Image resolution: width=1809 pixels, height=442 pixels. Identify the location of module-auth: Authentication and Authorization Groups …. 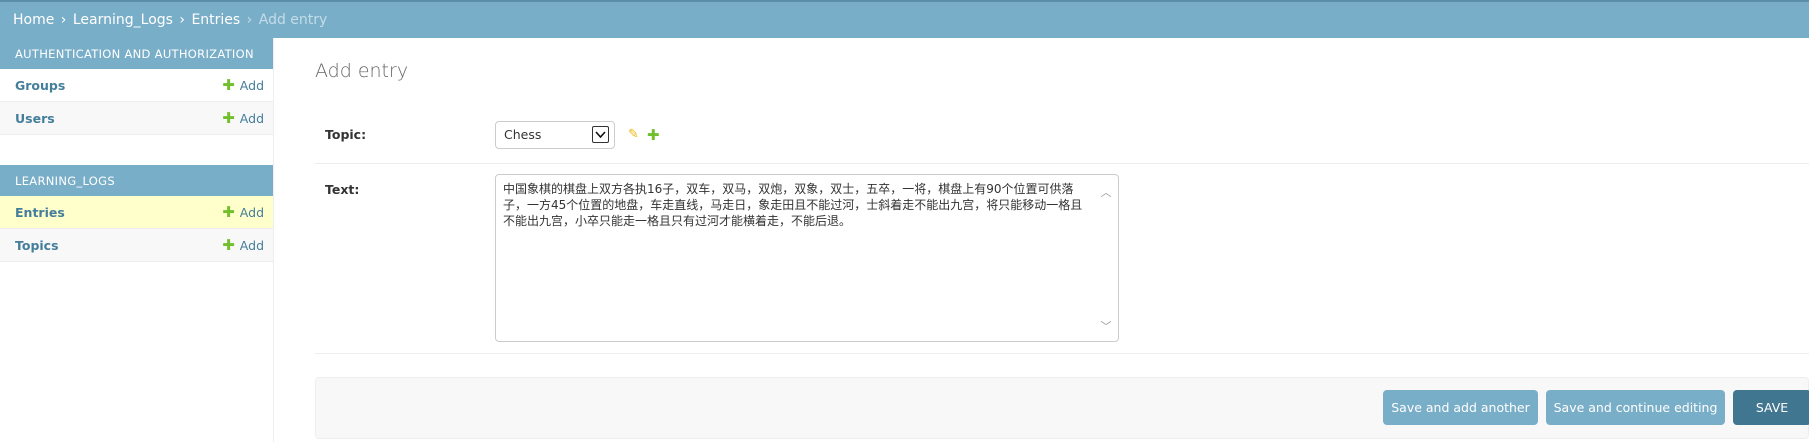
(136, 86).